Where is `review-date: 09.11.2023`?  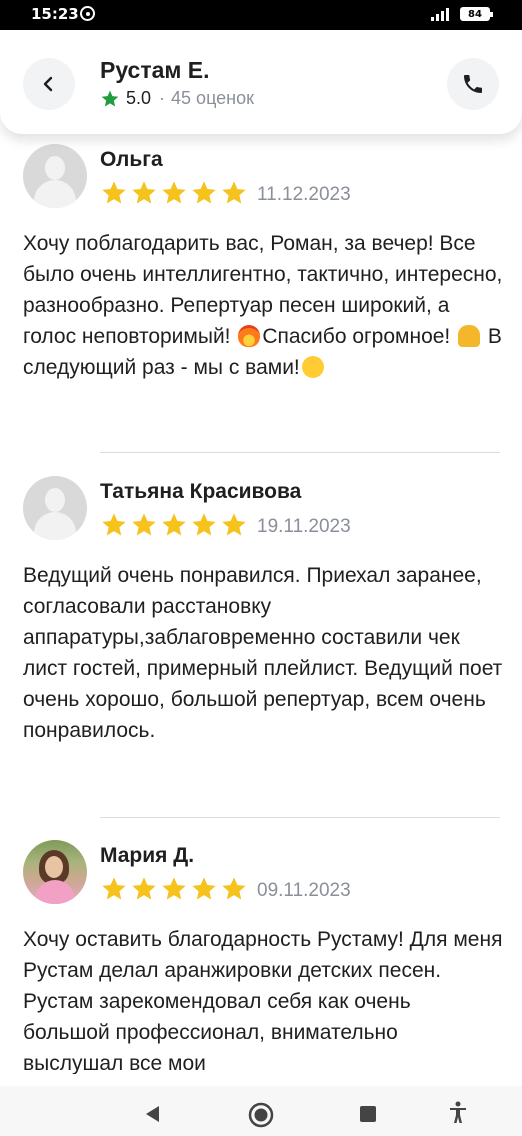
review-date: 09.11.2023 is located at coordinates (304, 890).